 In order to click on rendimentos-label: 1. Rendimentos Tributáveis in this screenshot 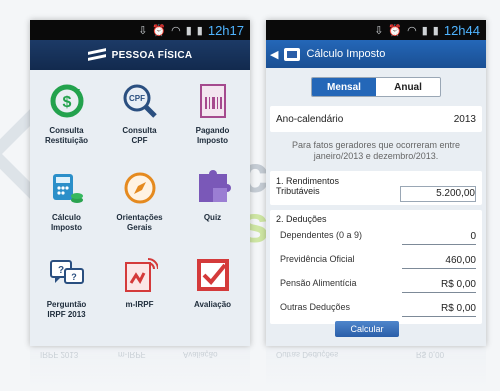, I will do `click(307, 186)`.